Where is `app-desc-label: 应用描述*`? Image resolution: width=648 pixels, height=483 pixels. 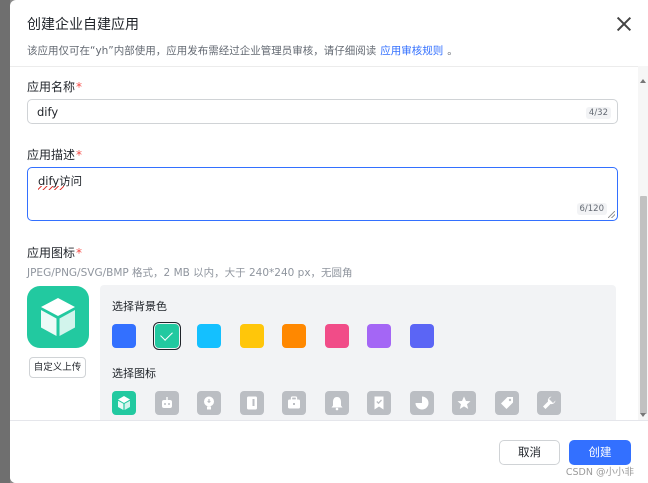 app-desc-label: 应用描述* is located at coordinates (54, 154).